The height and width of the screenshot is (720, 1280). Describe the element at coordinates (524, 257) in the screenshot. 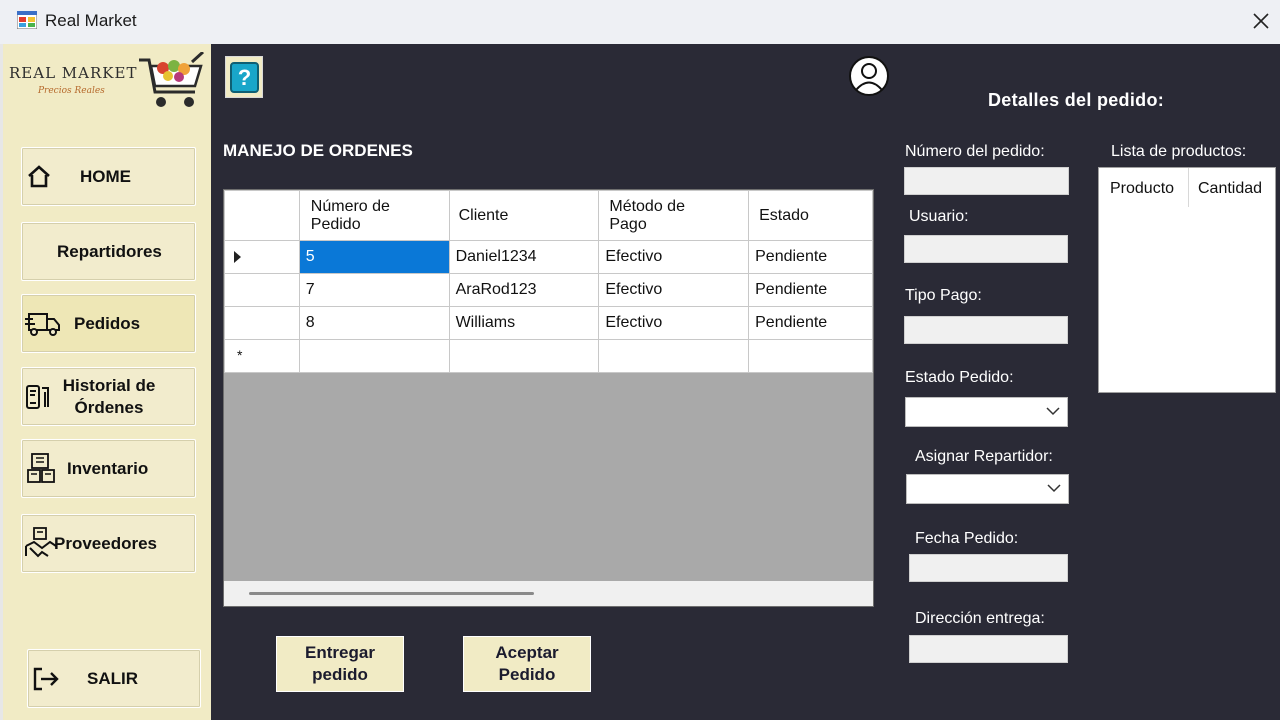

I see `table-cell: Daniel1234` at that location.